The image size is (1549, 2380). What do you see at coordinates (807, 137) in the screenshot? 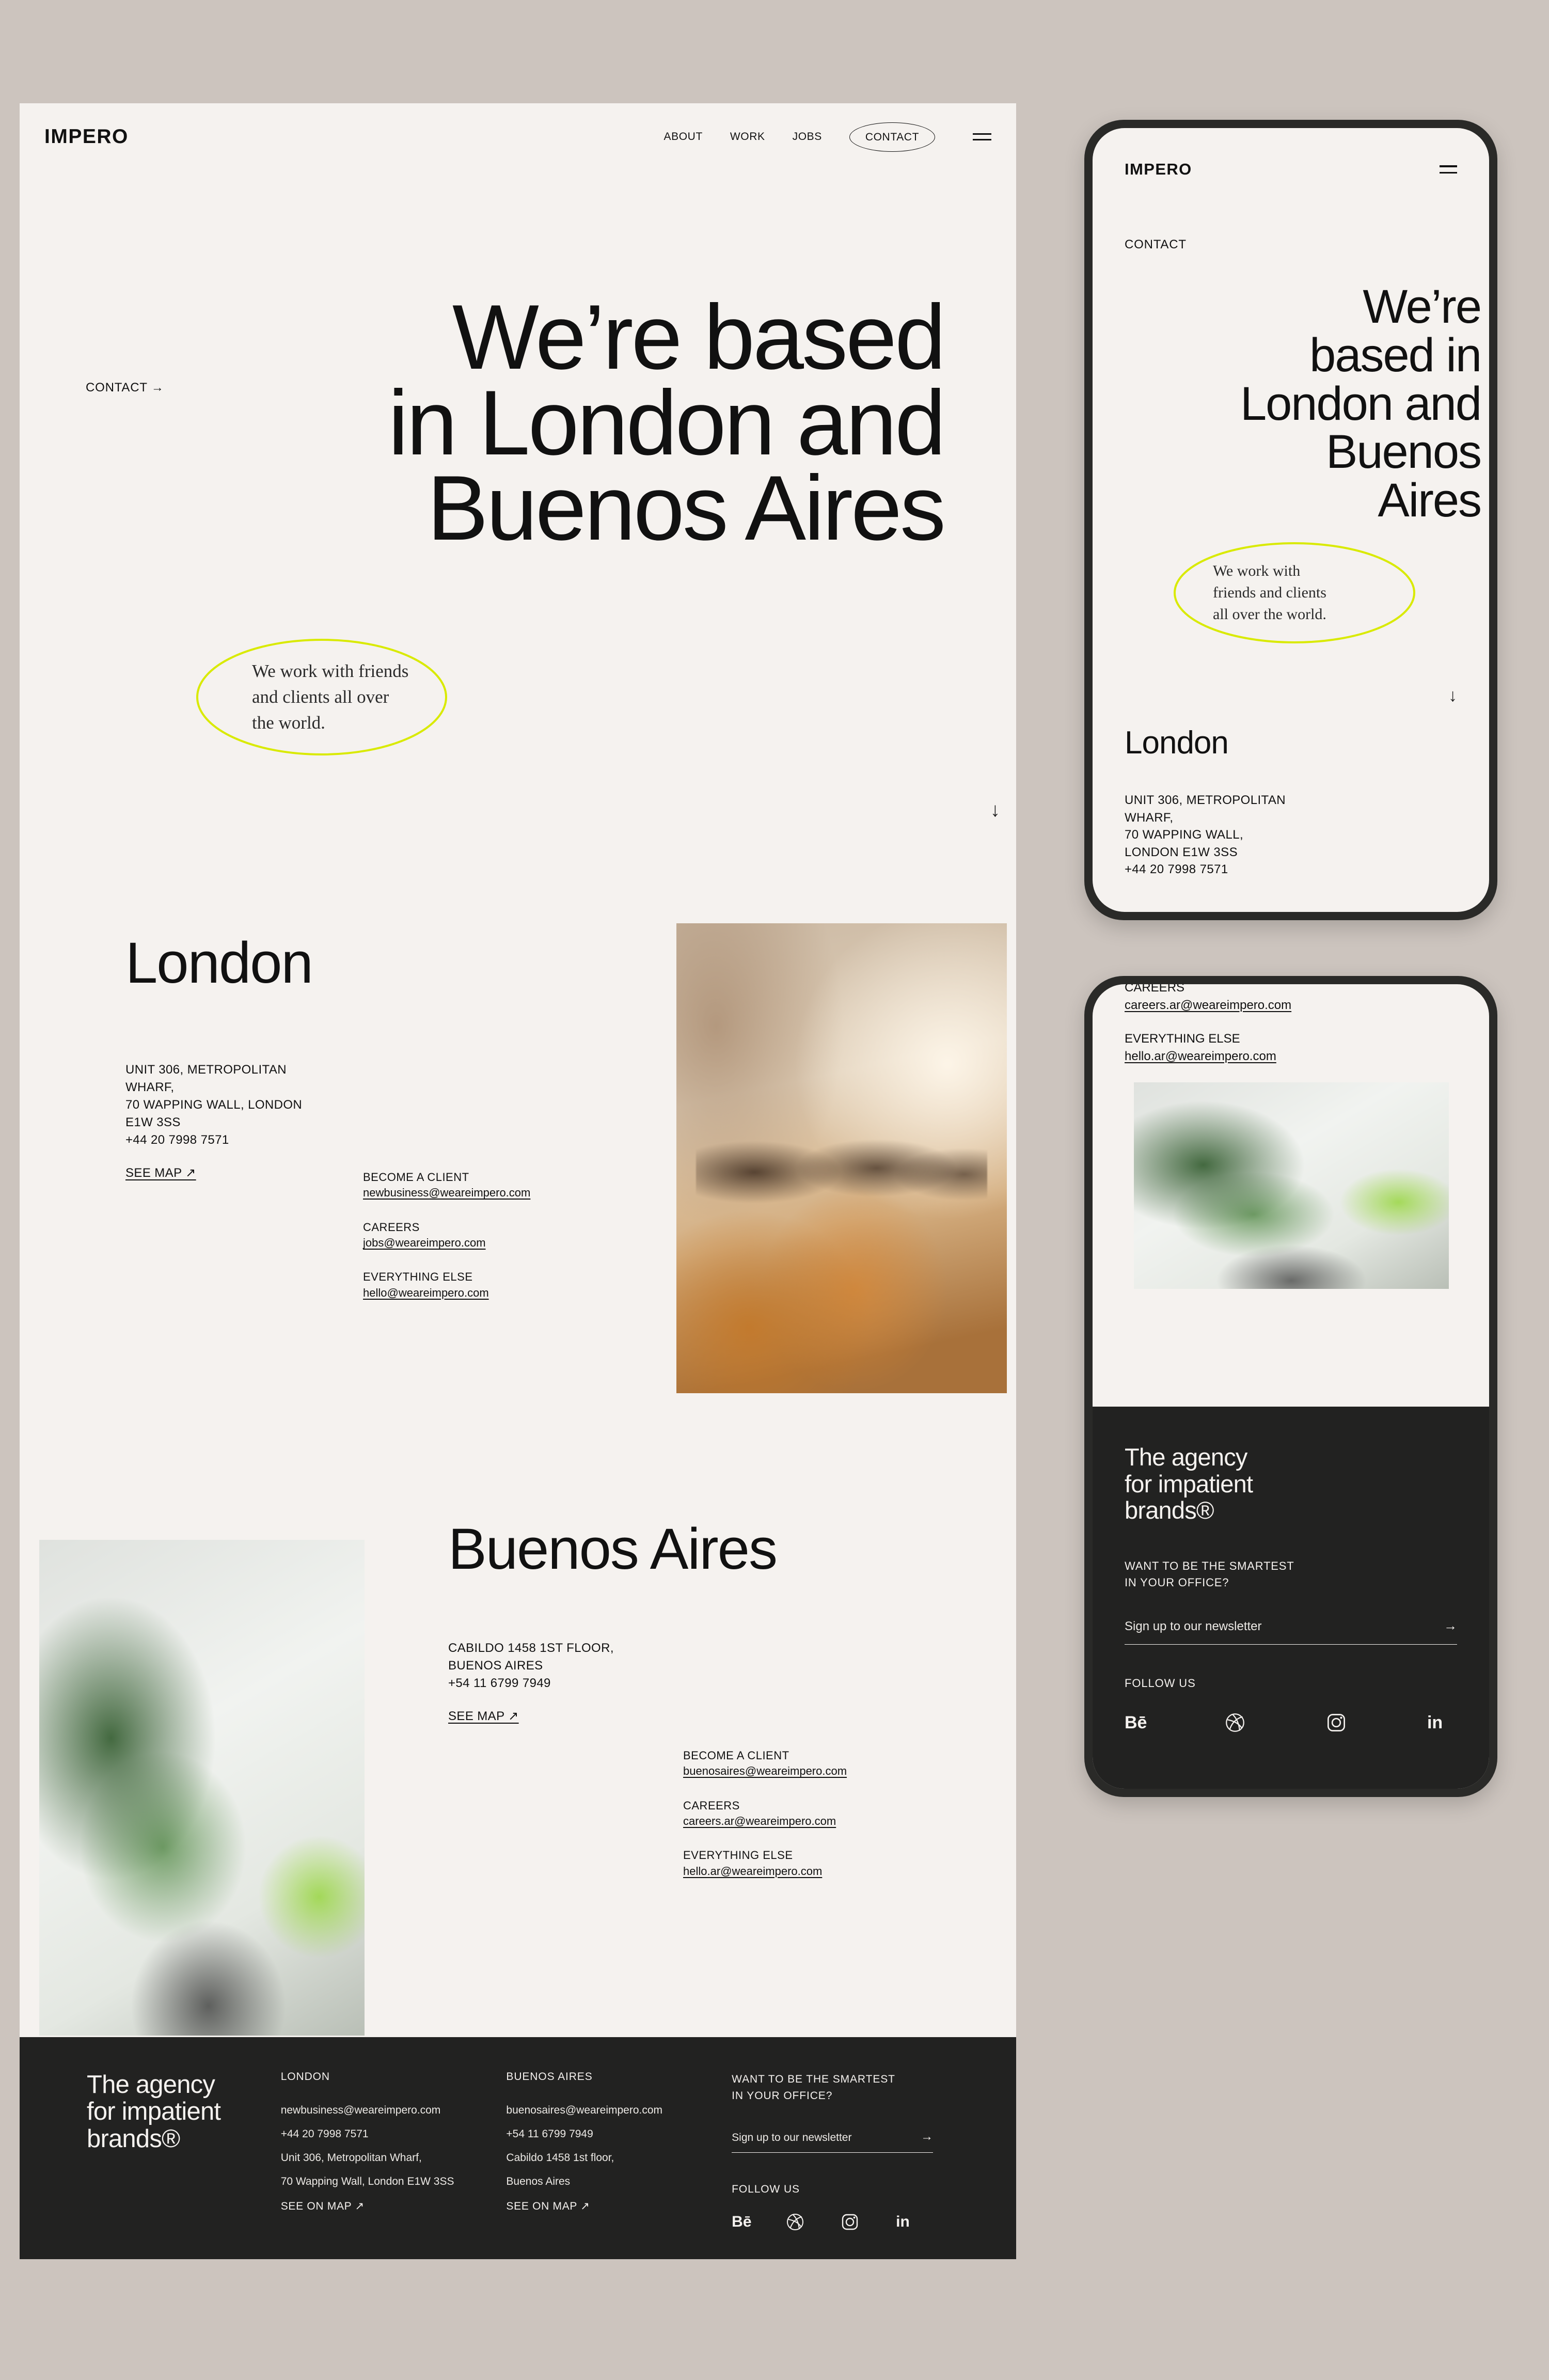
I see `nav-link-jobs: JOBS` at bounding box center [807, 137].